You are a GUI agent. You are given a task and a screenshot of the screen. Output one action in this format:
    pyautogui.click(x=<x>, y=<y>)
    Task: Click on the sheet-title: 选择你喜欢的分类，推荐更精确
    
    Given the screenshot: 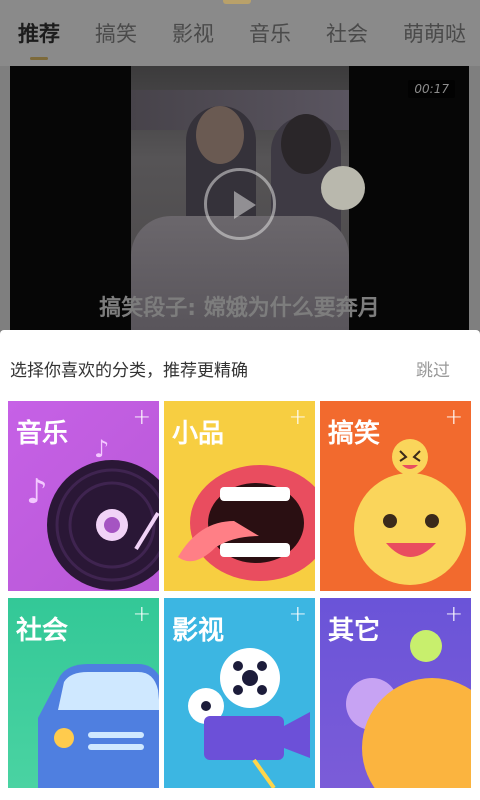 What is the action you would take?
    pyautogui.click(x=129, y=371)
    